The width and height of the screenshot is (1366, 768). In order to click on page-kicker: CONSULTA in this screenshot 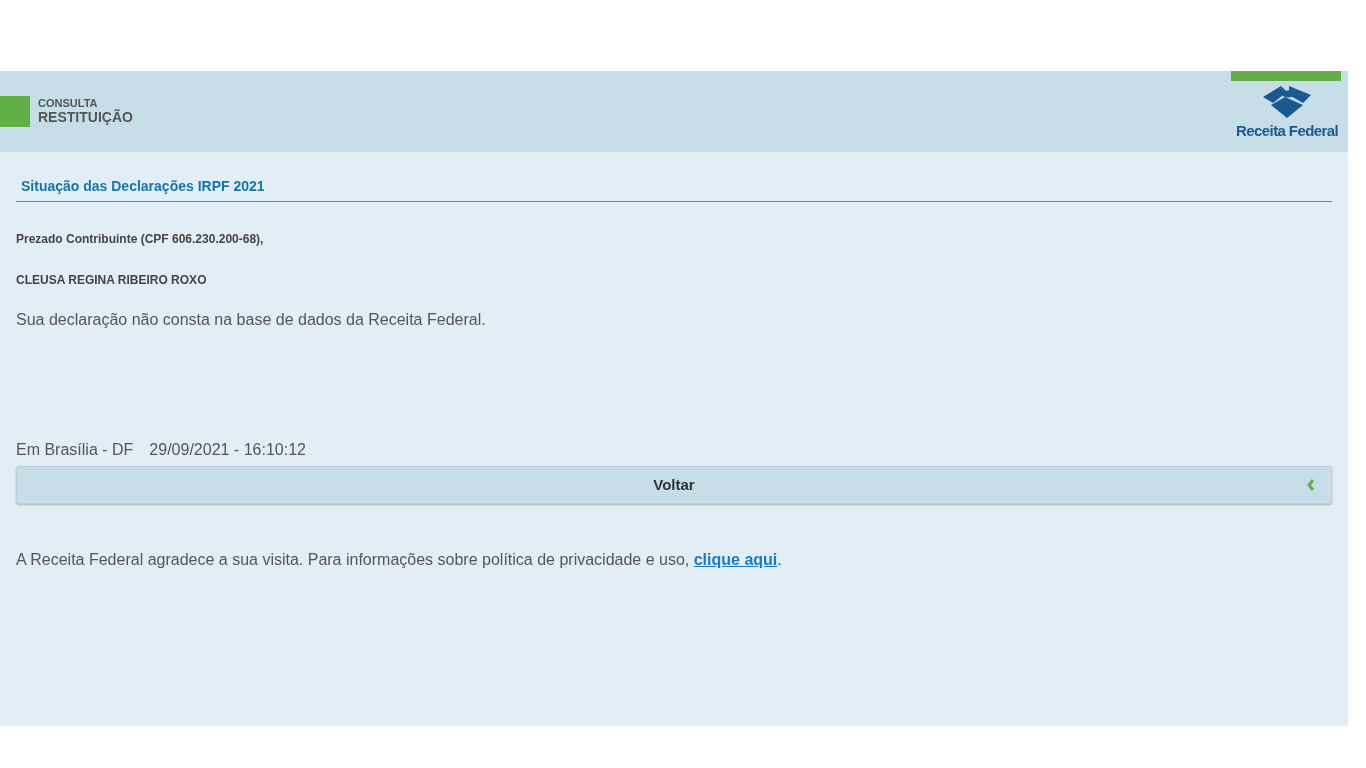, I will do `click(68, 103)`.